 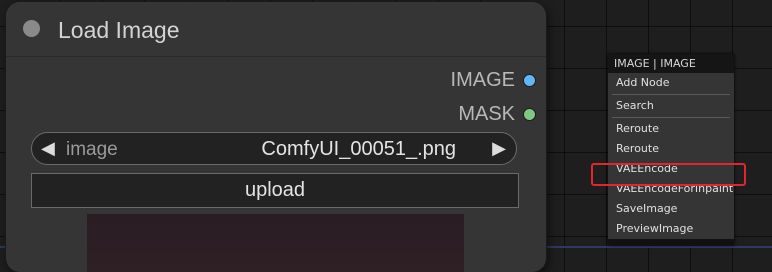 I want to click on collapse-toggle-icon, so click(x=31, y=28).